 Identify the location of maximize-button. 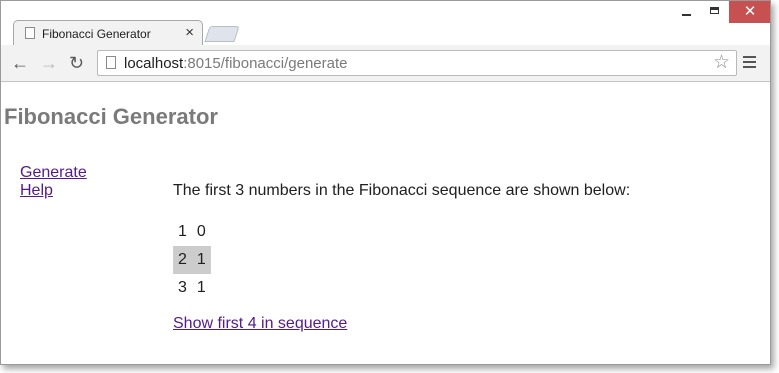
(716, 12).